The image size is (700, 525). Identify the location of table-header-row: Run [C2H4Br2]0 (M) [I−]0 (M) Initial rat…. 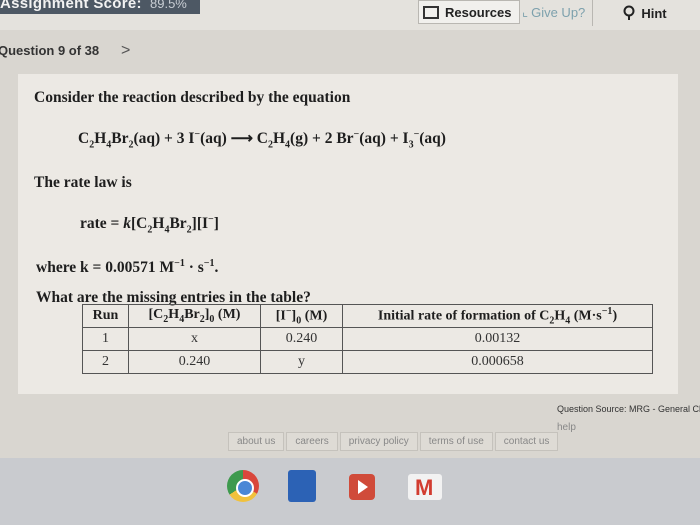
(367, 316).